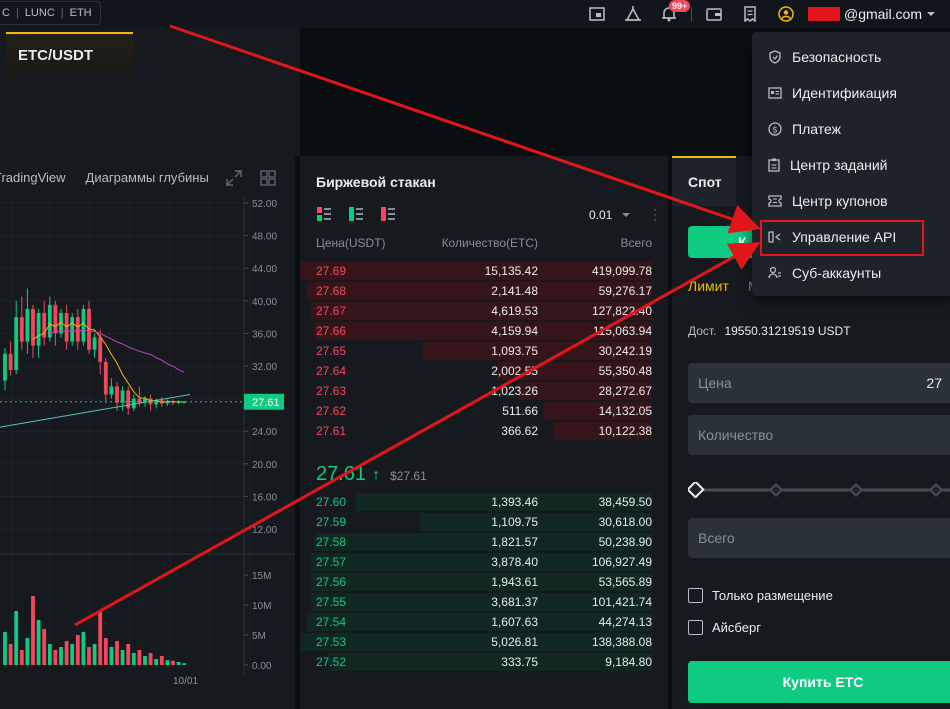 The image size is (950, 709). What do you see at coordinates (69, 54) in the screenshot?
I see `pair-tab: ETC/USDT` at bounding box center [69, 54].